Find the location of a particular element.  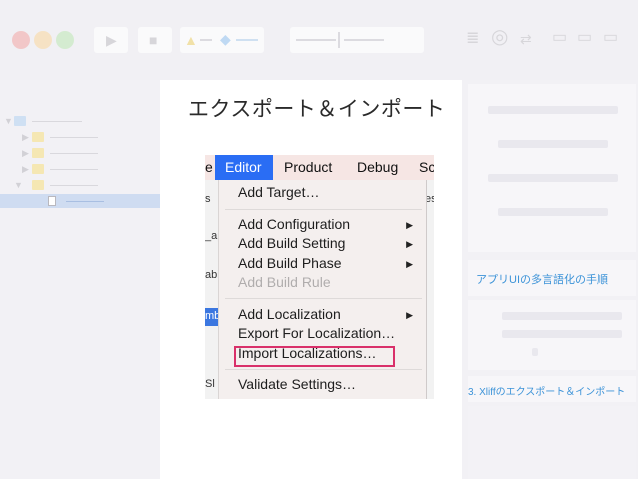

file-icon is located at coordinates (52, 201).